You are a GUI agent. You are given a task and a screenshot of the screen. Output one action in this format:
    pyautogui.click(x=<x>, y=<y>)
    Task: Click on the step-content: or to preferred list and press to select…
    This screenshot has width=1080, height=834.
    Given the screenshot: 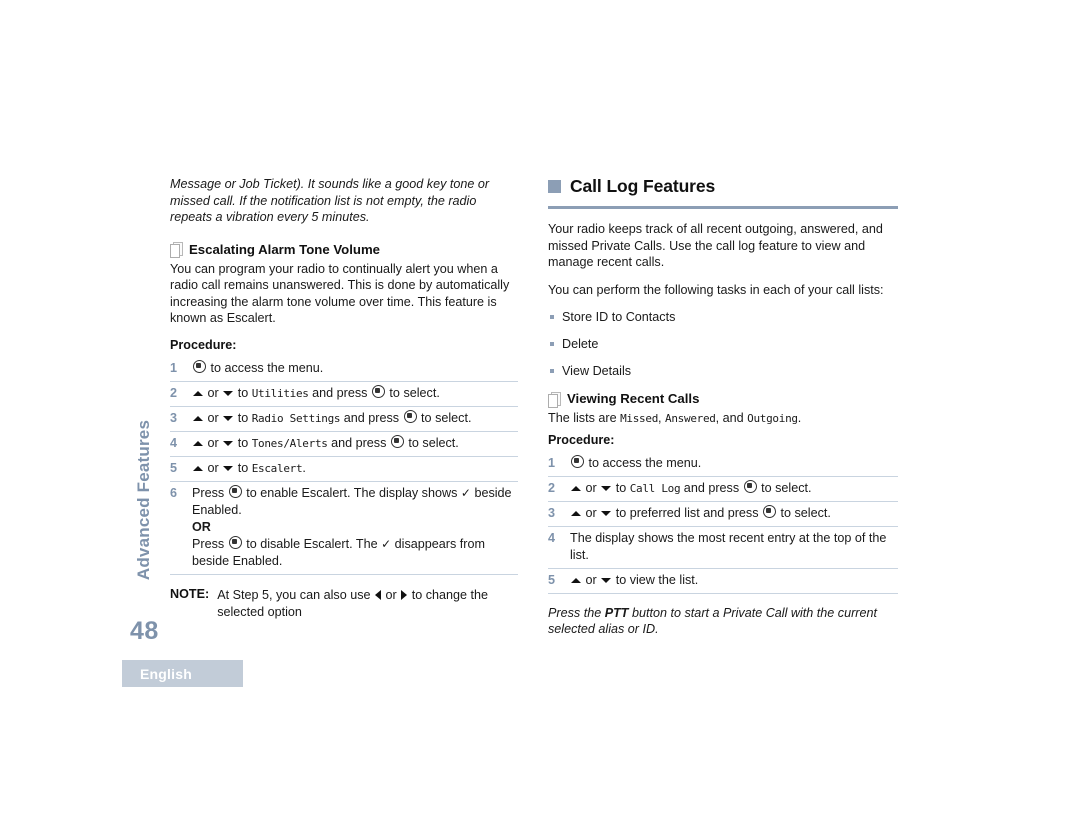 What is the action you would take?
    pyautogui.click(x=734, y=513)
    